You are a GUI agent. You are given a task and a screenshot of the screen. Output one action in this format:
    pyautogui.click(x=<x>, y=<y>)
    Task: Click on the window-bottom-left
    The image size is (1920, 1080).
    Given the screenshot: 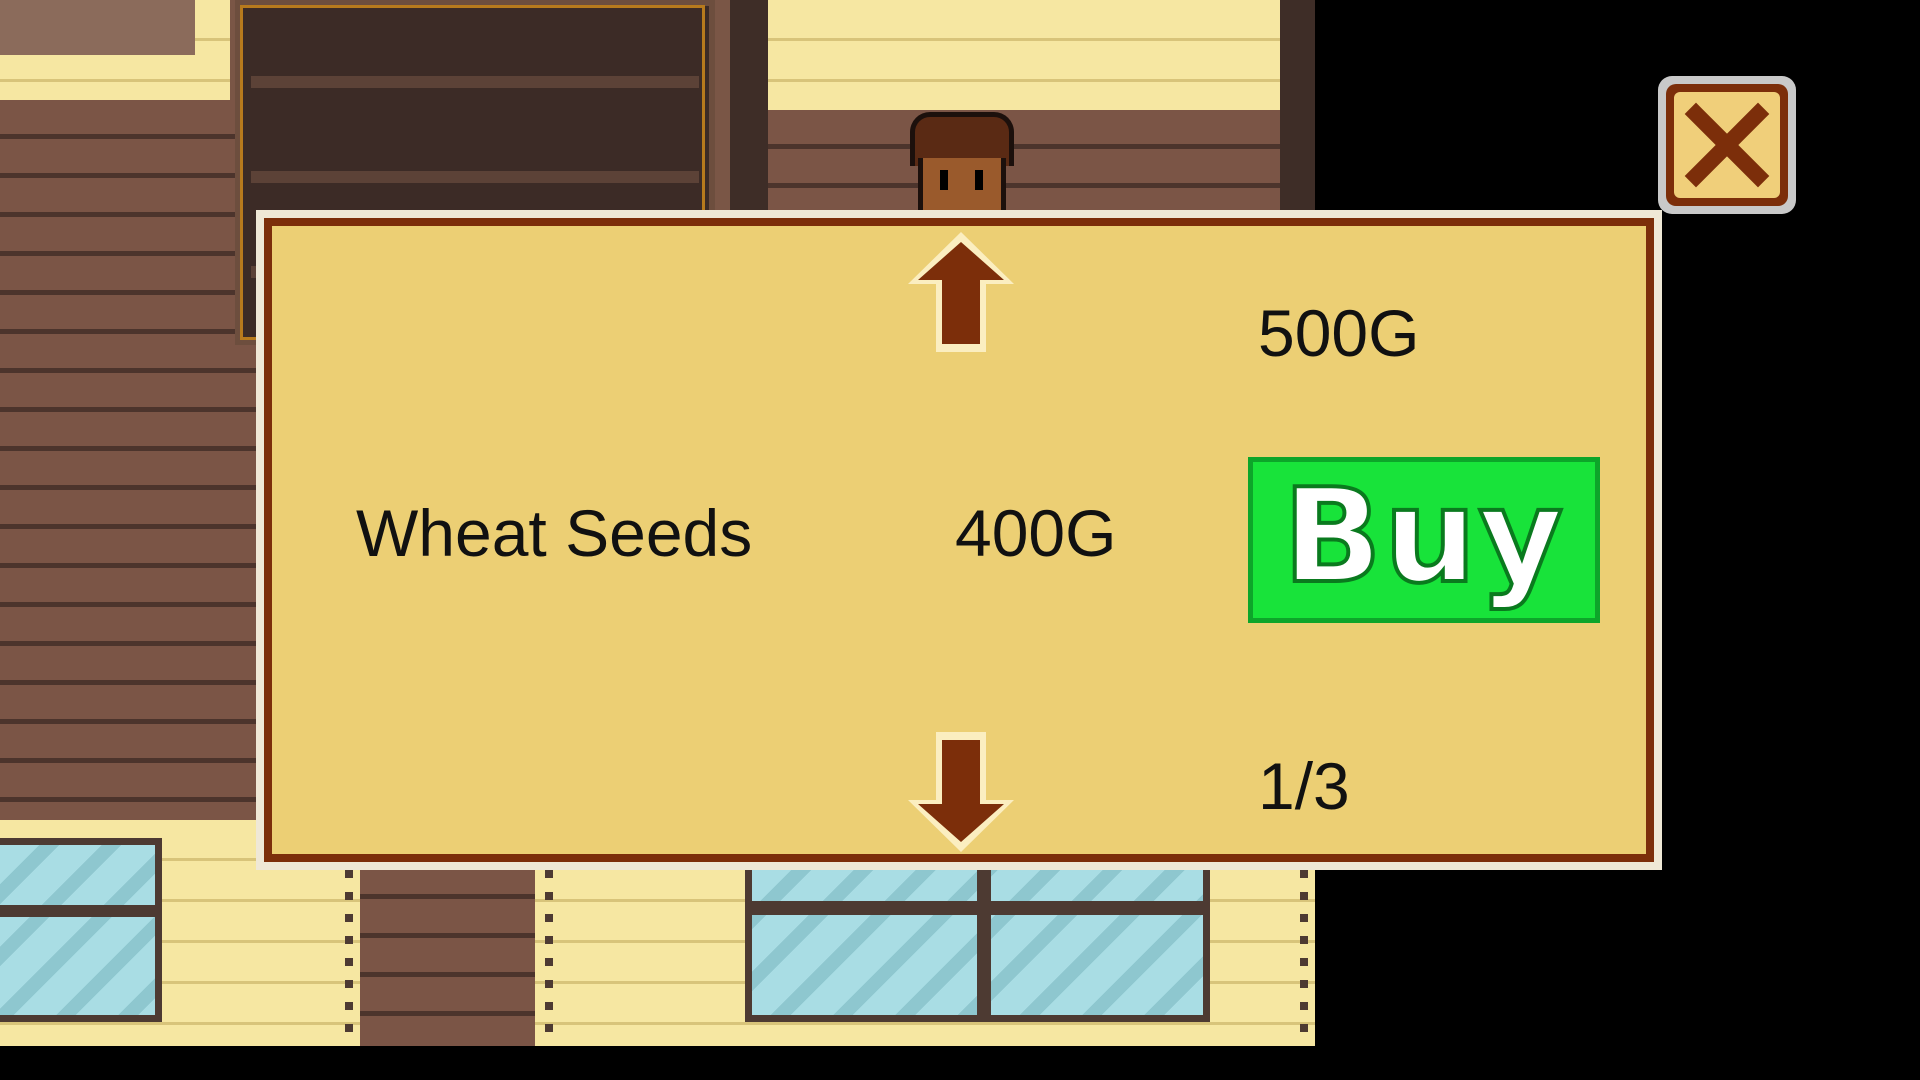 What is the action you would take?
    pyautogui.click(x=81, y=930)
    